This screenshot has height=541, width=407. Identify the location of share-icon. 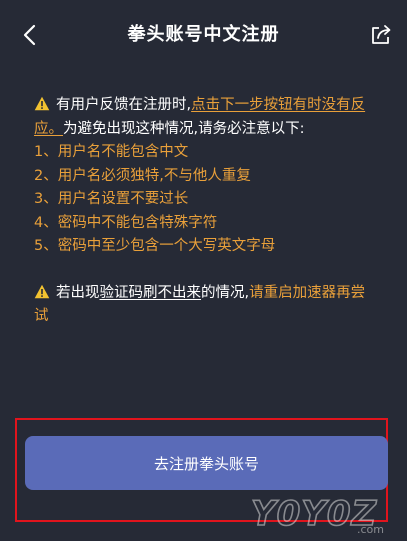
(381, 34).